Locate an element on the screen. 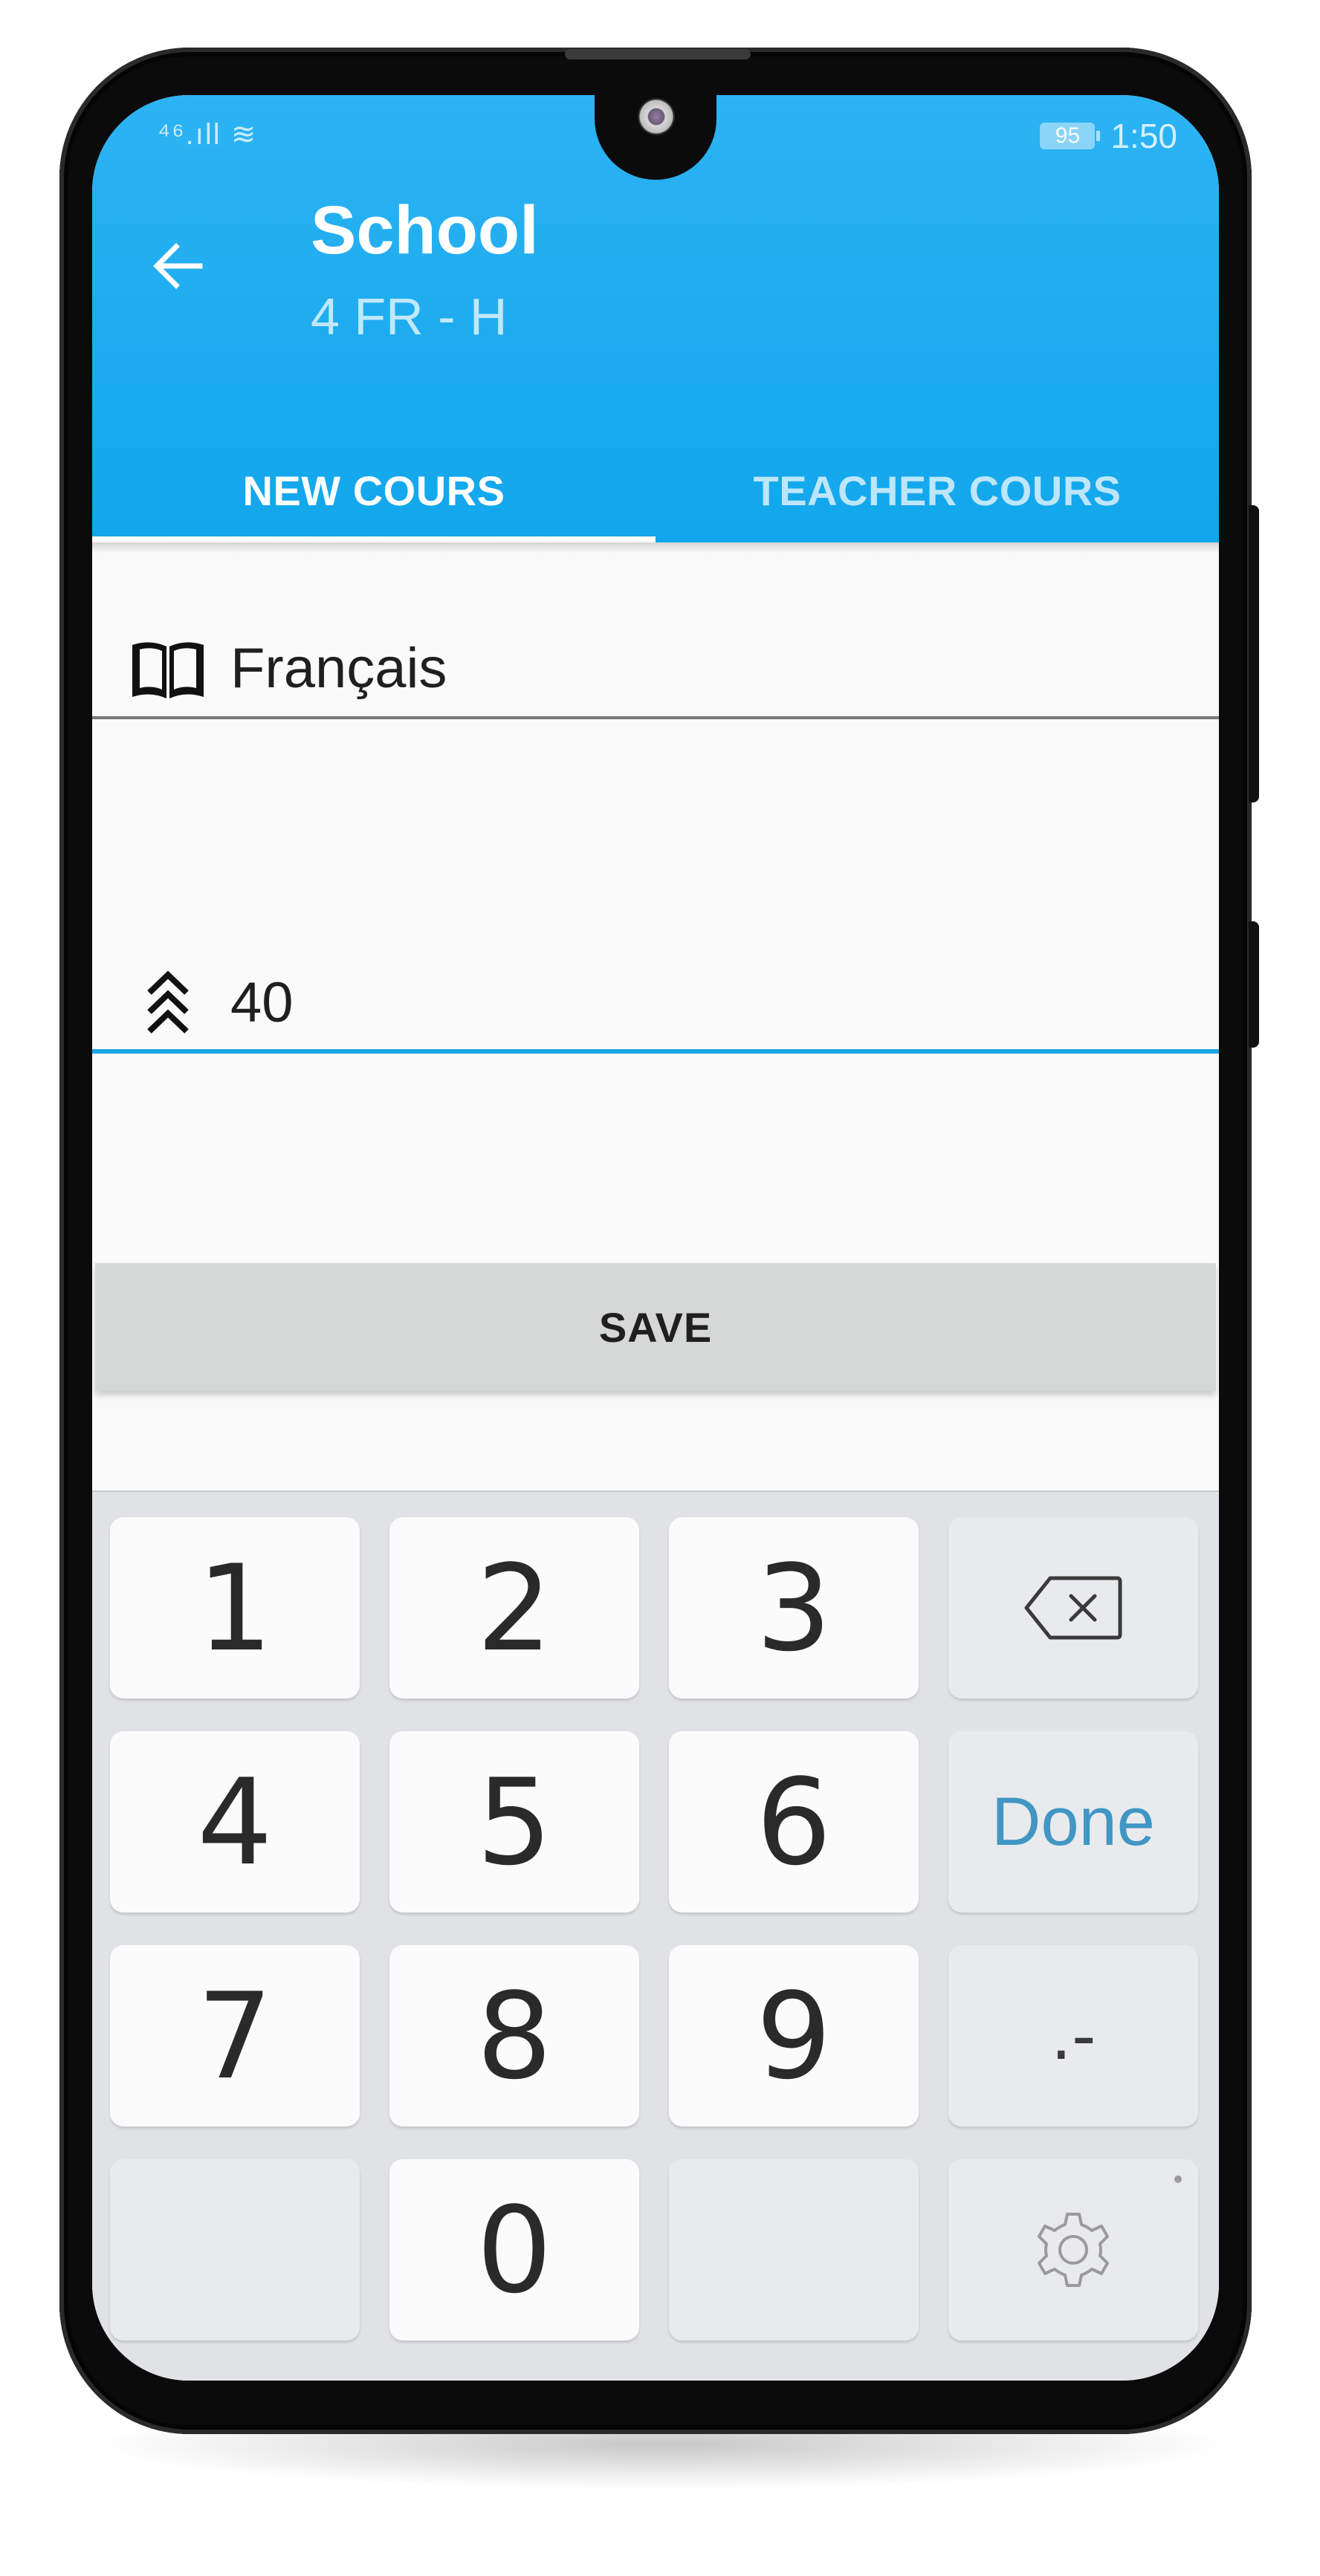 The height and width of the screenshot is (2576, 1320). empty-key-right is located at coordinates (794, 2249).